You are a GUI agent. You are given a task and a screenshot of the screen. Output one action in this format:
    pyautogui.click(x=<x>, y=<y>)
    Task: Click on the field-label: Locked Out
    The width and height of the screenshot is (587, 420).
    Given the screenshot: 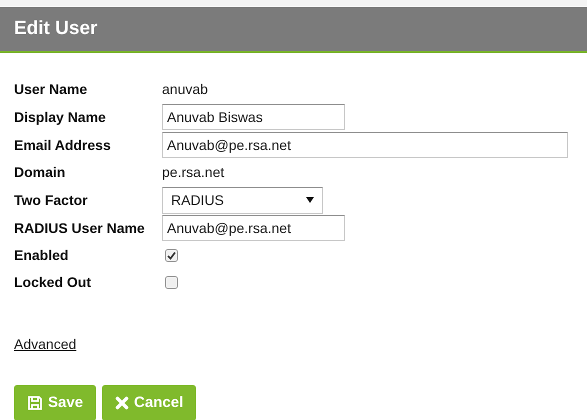 What is the action you would take?
    pyautogui.click(x=53, y=282)
    